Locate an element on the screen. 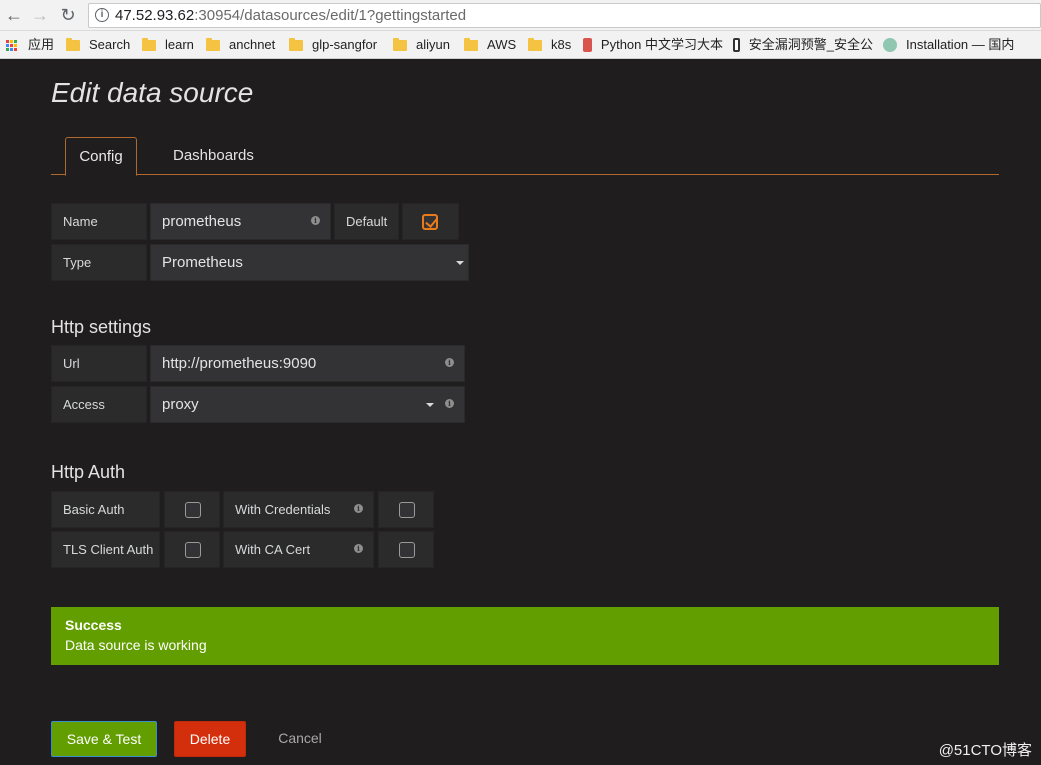  bookmark-apps: 应用 is located at coordinates (30, 45).